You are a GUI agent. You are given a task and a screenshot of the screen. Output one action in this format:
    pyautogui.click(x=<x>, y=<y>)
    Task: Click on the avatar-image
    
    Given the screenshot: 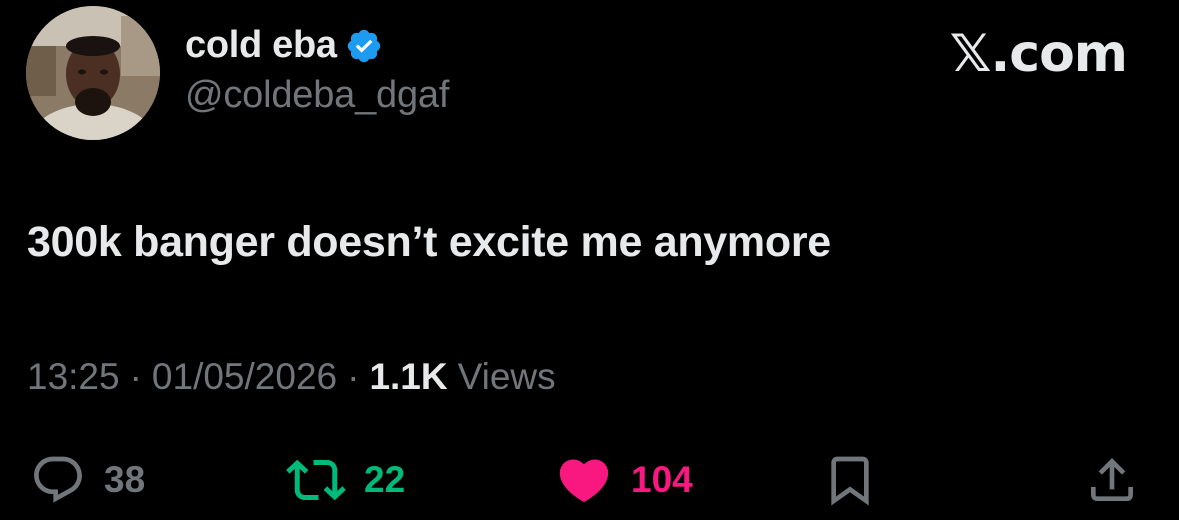 What is the action you would take?
    pyautogui.click(x=93, y=73)
    